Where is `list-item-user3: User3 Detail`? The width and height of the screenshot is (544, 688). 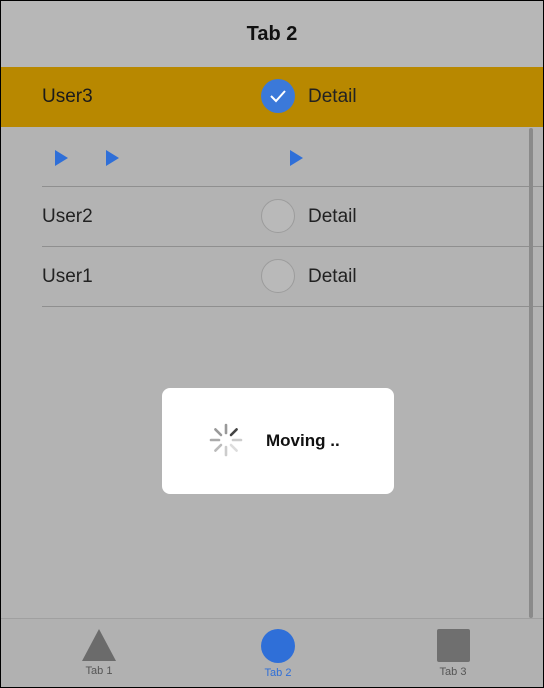
list-item-user3: User3 Detail is located at coordinates (272, 97).